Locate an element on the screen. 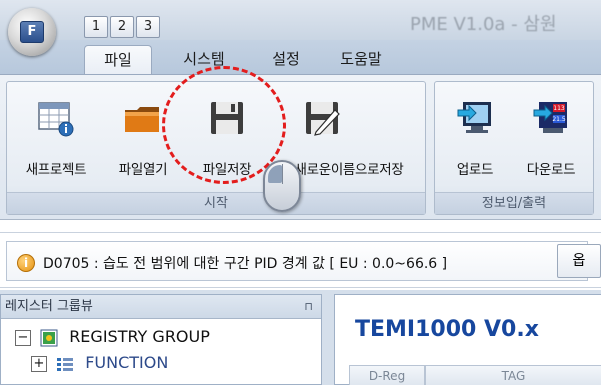 This screenshot has height=385, width=601. option-button: 옵 is located at coordinates (579, 261).